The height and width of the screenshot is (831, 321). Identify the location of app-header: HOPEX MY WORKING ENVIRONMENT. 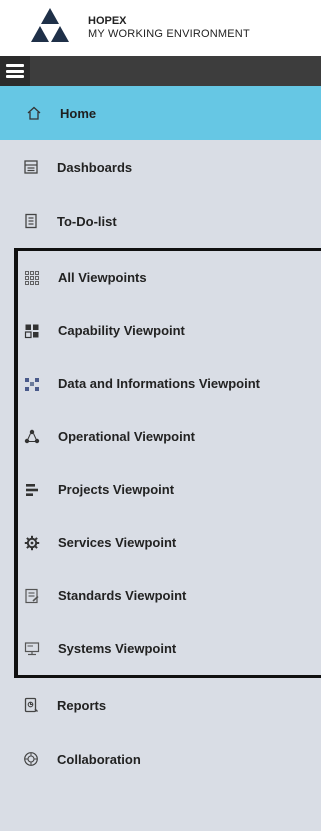
(160, 28).